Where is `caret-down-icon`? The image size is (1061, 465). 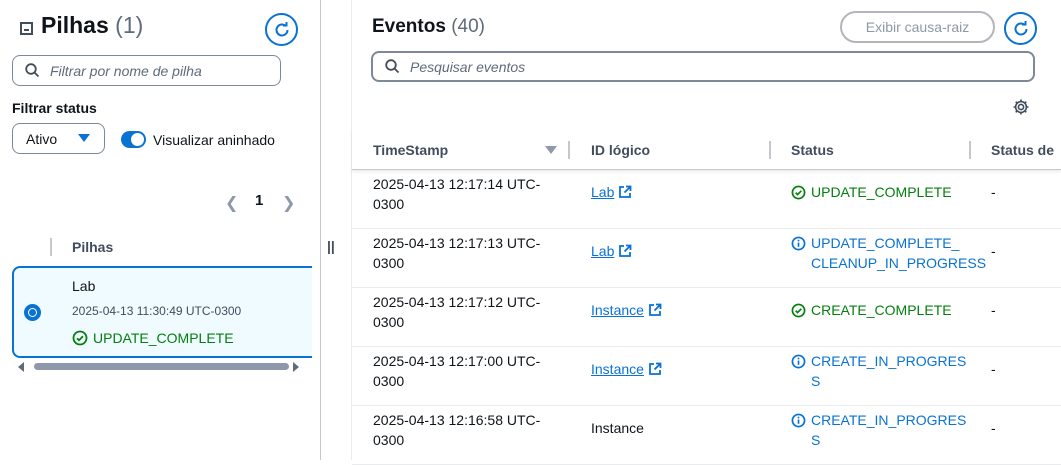 caret-down-icon is located at coordinates (84, 138).